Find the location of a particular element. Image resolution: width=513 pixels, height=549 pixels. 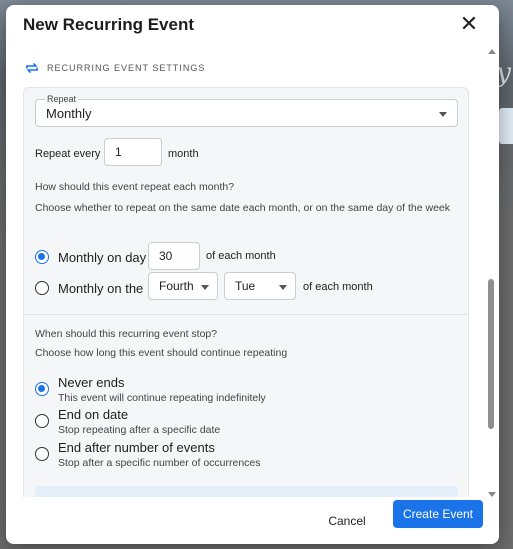

info-box is located at coordinates (246, 491).